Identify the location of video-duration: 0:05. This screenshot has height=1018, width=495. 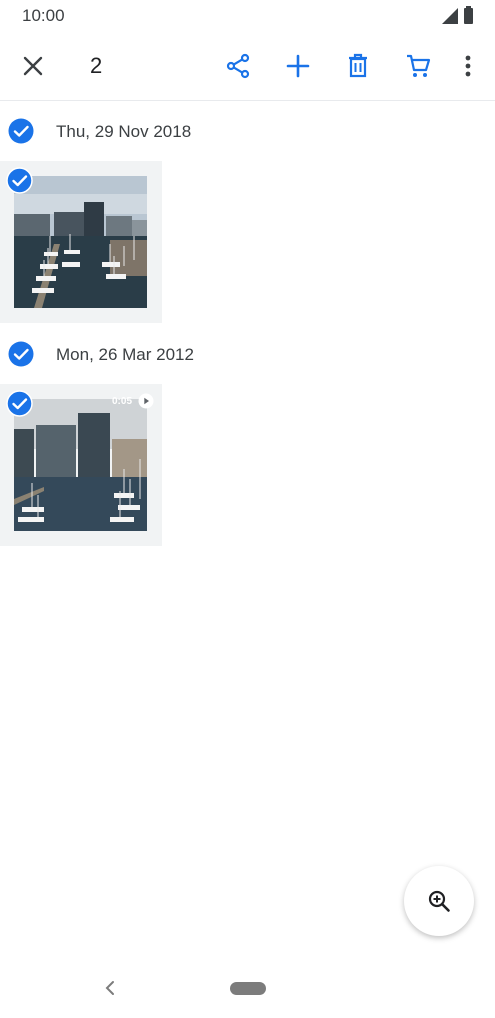
(121, 401).